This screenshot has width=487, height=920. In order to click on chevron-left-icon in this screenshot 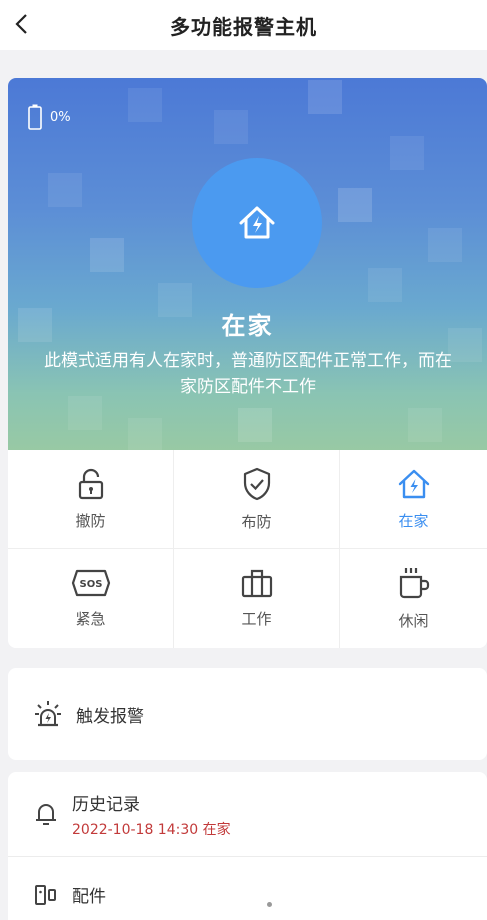, I will do `click(21, 24)`.